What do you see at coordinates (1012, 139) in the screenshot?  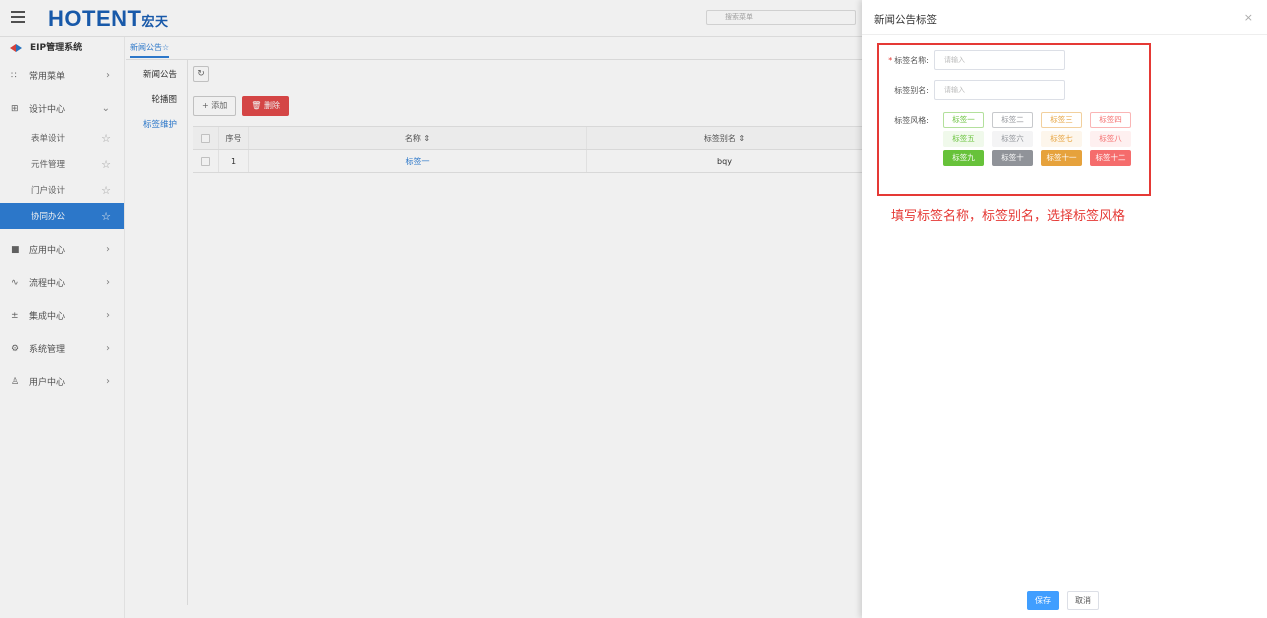 I see `tag-style-option: 标签六` at bounding box center [1012, 139].